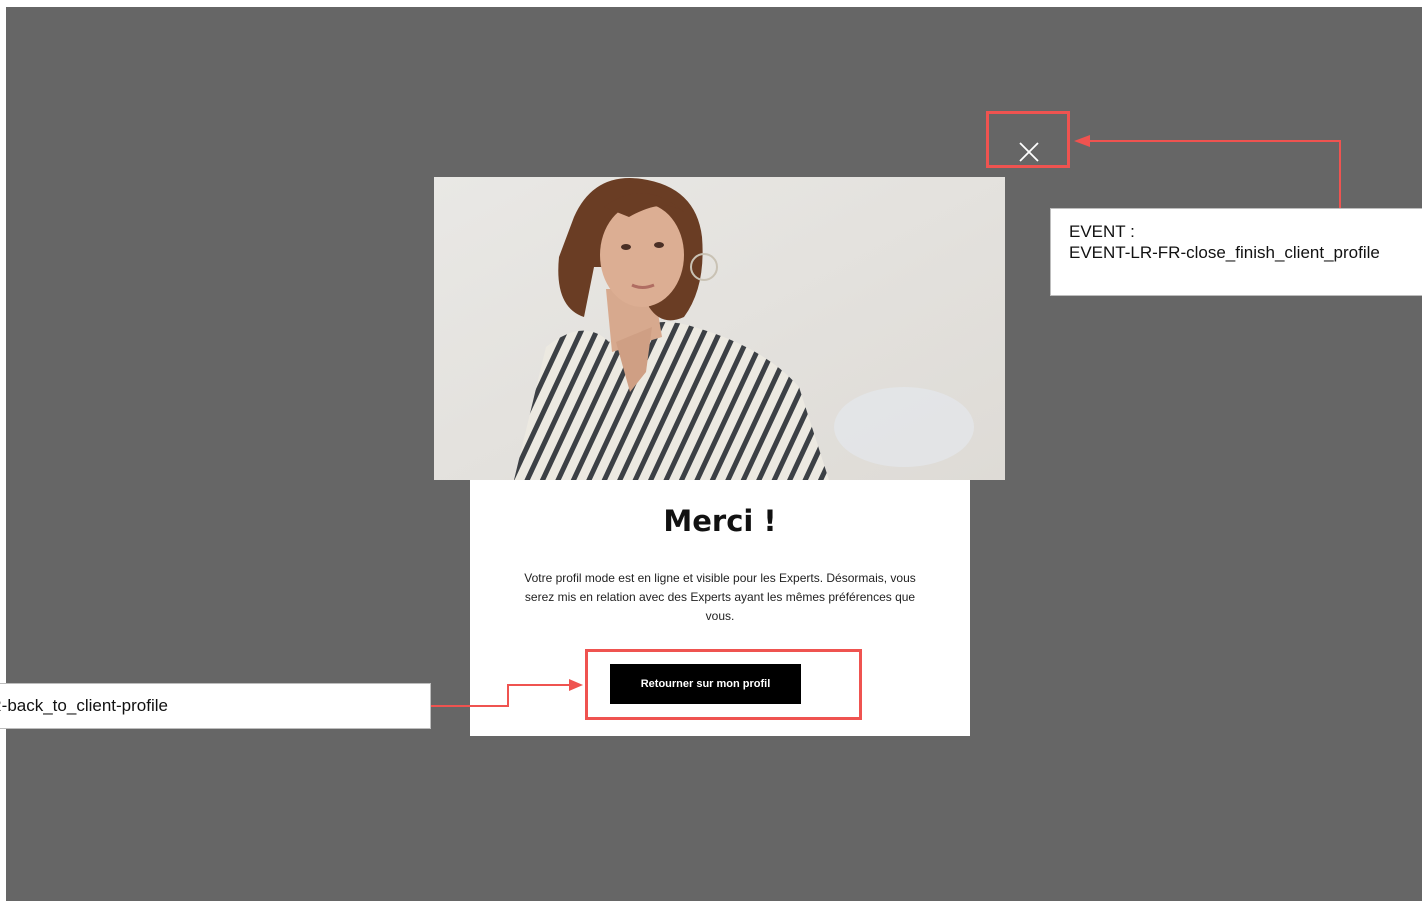  Describe the element at coordinates (84, 705) in the screenshot. I see `cta-event-name: FR-back_to_client-profile` at that location.